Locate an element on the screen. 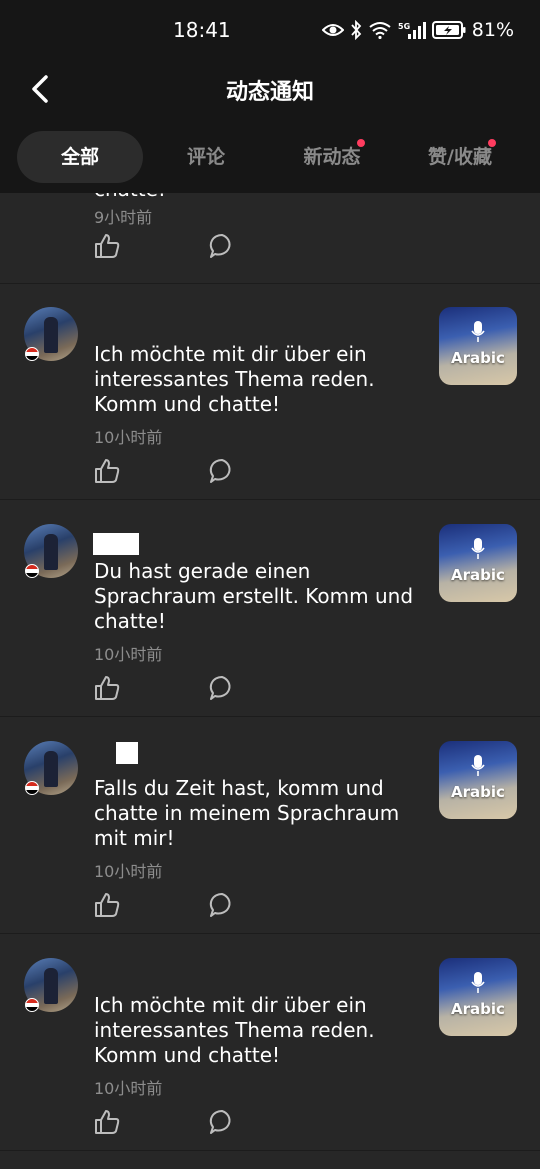  eye-icon is located at coordinates (332, 30).